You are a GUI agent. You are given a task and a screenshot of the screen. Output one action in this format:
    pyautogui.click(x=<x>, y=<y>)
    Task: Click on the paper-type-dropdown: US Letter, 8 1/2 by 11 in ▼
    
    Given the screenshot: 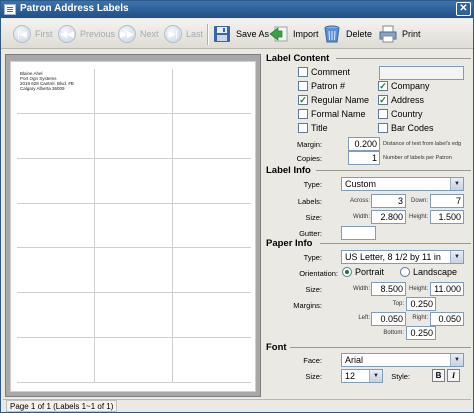 What is the action you would take?
    pyautogui.click(x=402, y=257)
    